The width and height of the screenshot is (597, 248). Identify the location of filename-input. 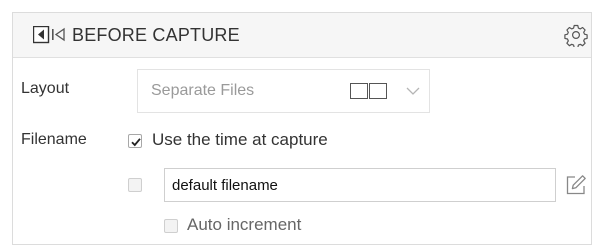
(360, 185).